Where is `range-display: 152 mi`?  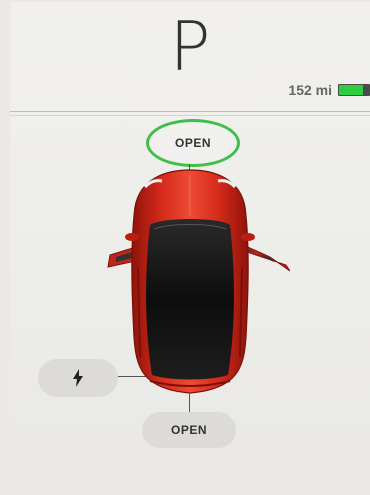
range-display: 152 mi is located at coordinates (329, 90).